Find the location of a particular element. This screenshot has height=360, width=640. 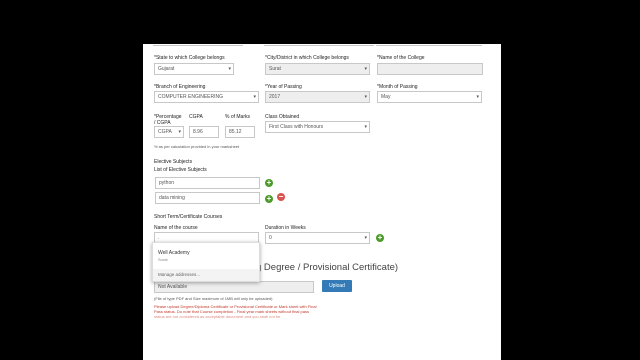

cgpa-value: 8.96 is located at coordinates (198, 132).